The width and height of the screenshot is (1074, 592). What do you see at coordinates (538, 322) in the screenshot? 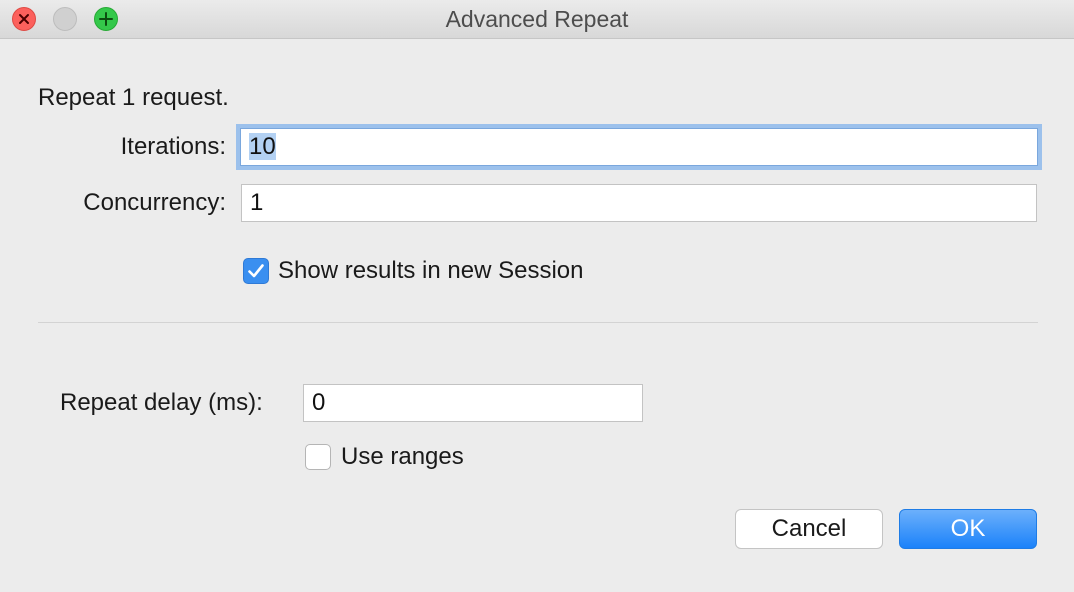
I see `section-divider` at bounding box center [538, 322].